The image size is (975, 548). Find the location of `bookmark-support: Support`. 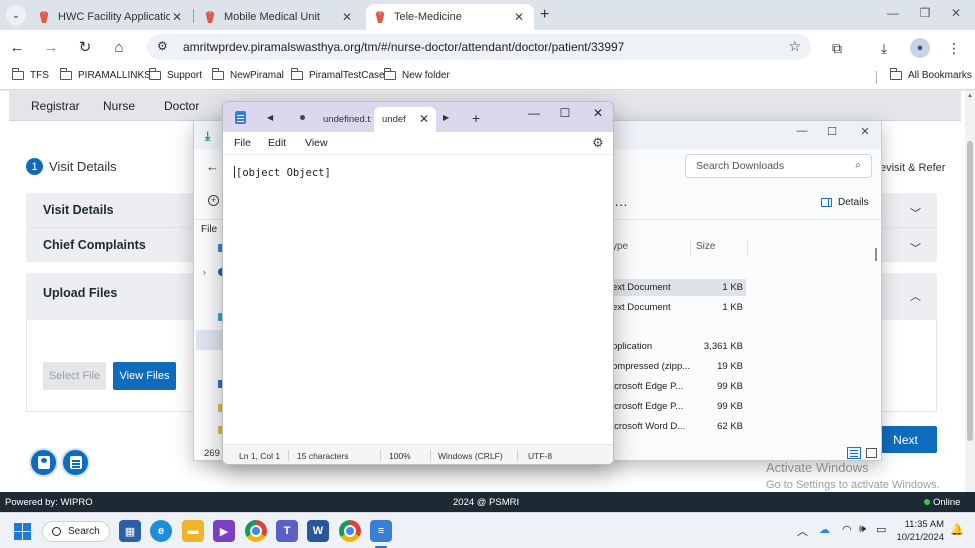

bookmark-support: Support is located at coordinates (175, 74).